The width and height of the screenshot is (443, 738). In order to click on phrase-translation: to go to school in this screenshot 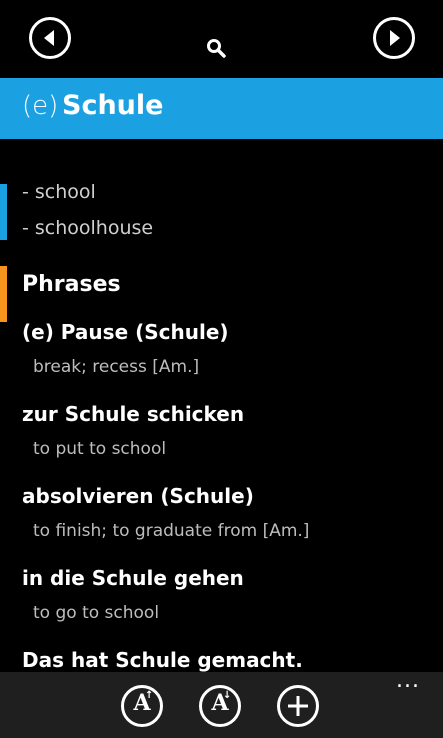, I will do `click(96, 613)`.